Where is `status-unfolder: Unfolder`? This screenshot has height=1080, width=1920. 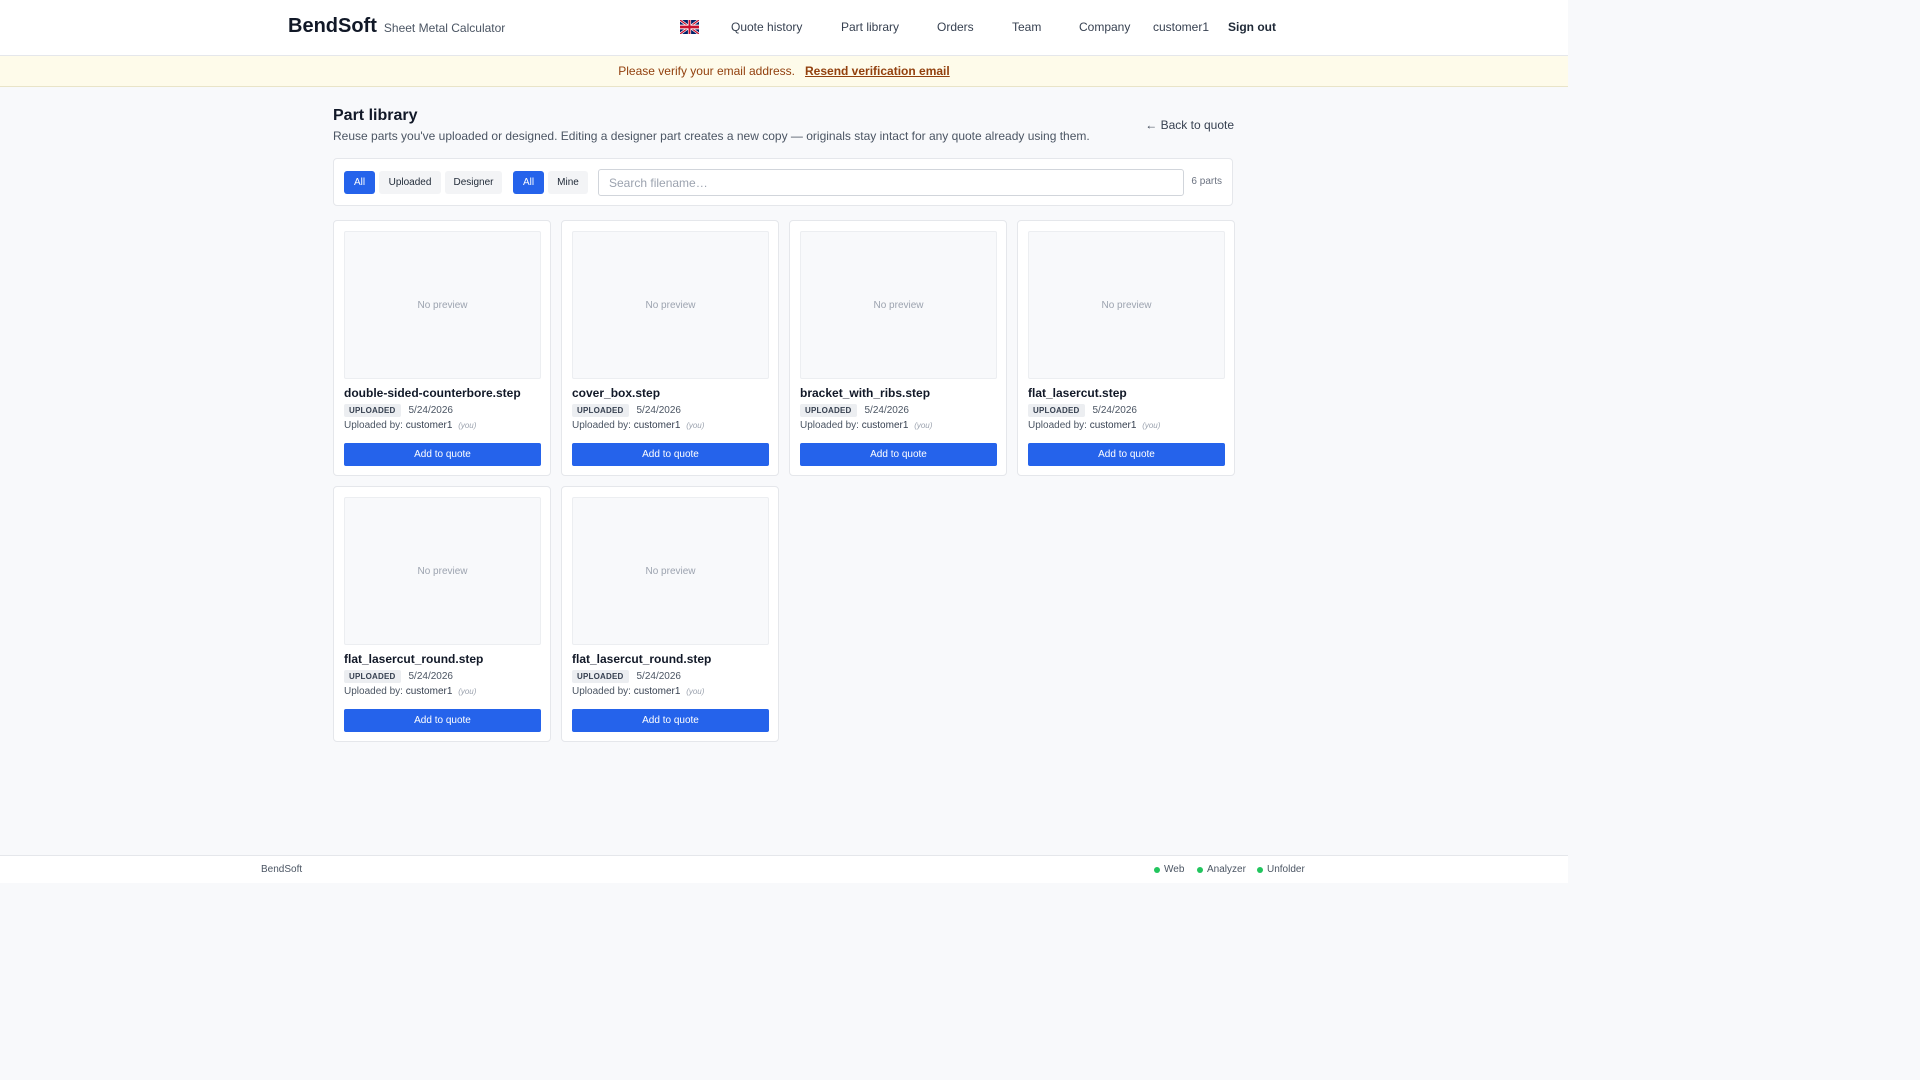
status-unfolder: Unfolder is located at coordinates (1281, 869).